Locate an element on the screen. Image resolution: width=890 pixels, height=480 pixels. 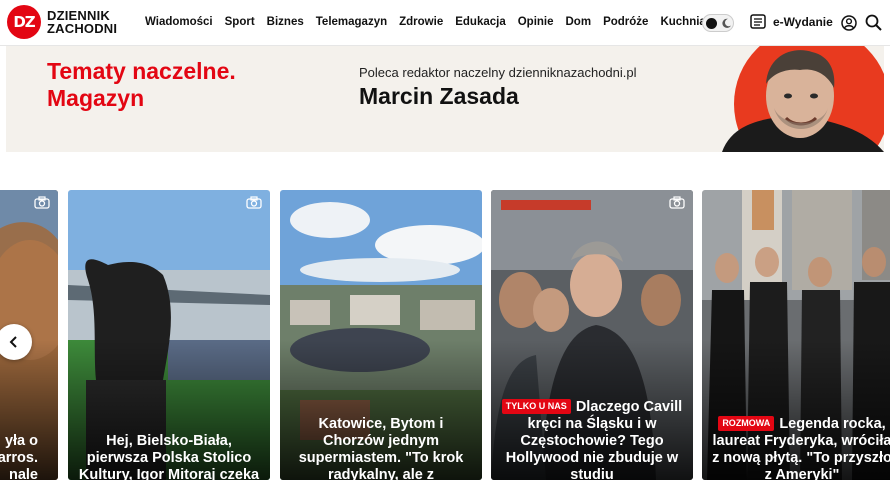
moon-icon is located at coordinates (727, 23).